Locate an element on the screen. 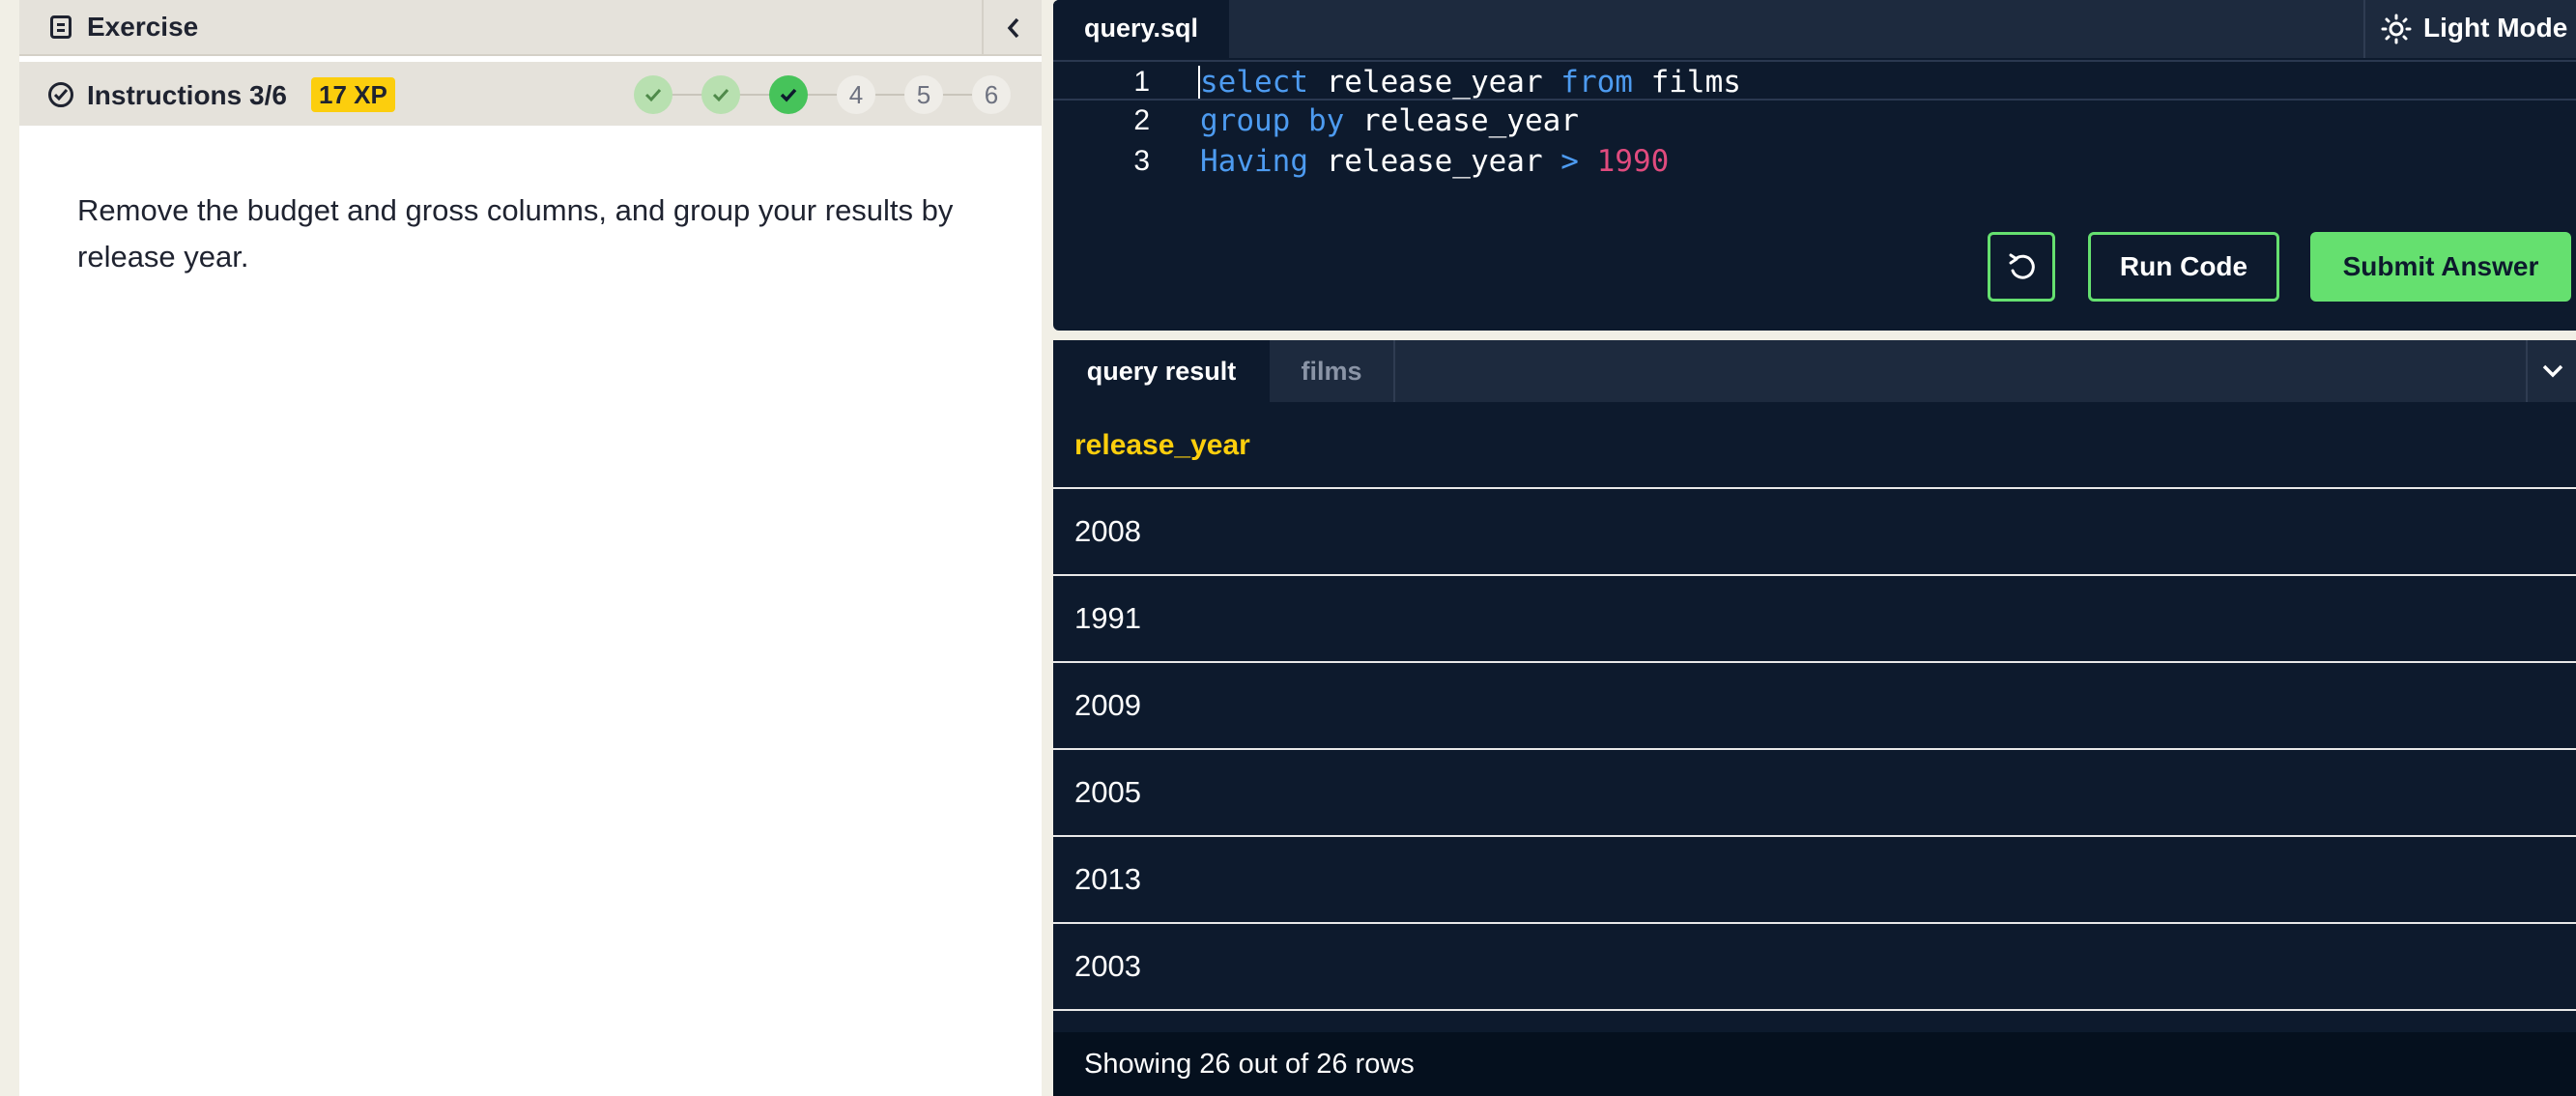 This screenshot has width=2576, height=1096. code-text: Having release_year > 1990 is located at coordinates (1435, 161).